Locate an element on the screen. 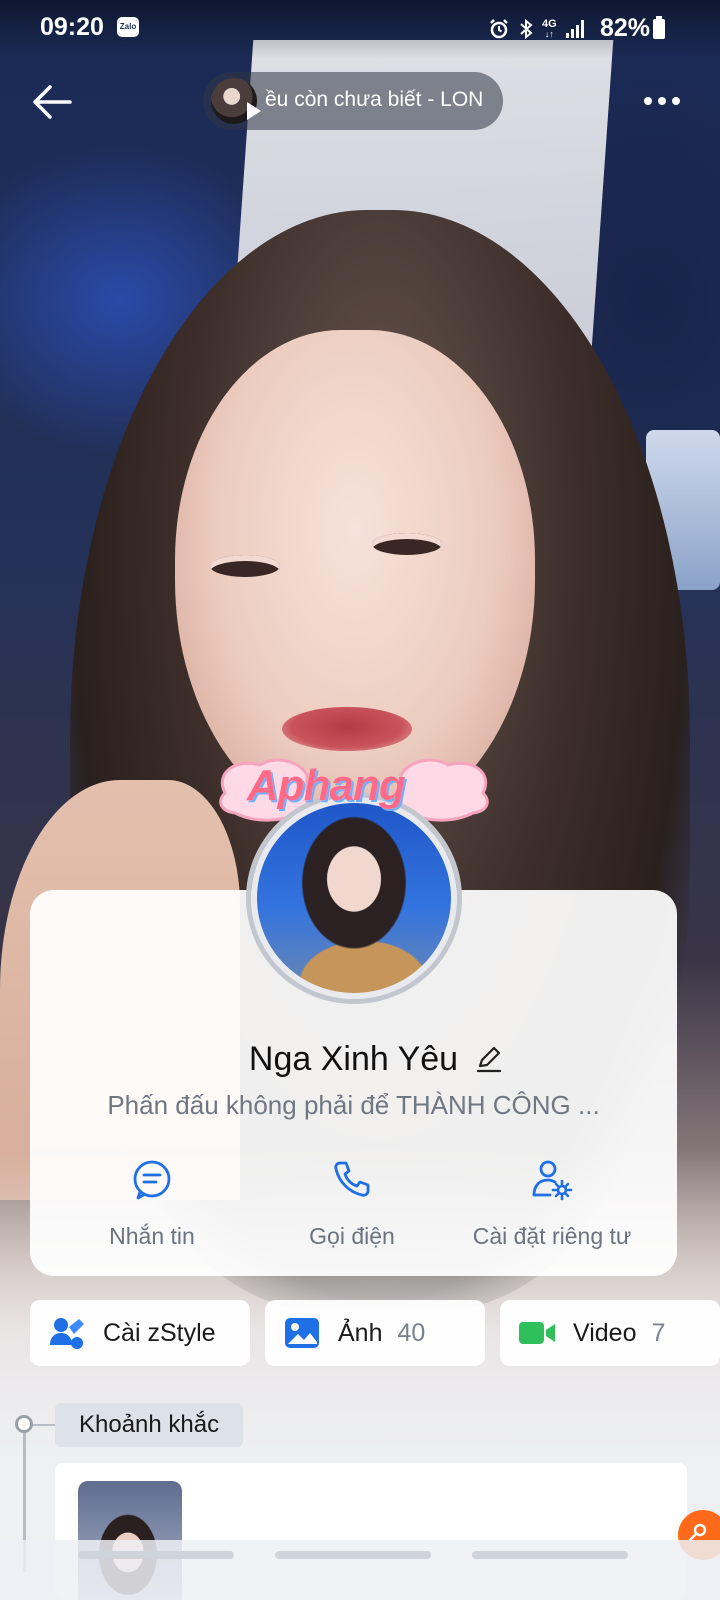 The height and width of the screenshot is (1600, 720). signal-icon is located at coordinates (574, 29).